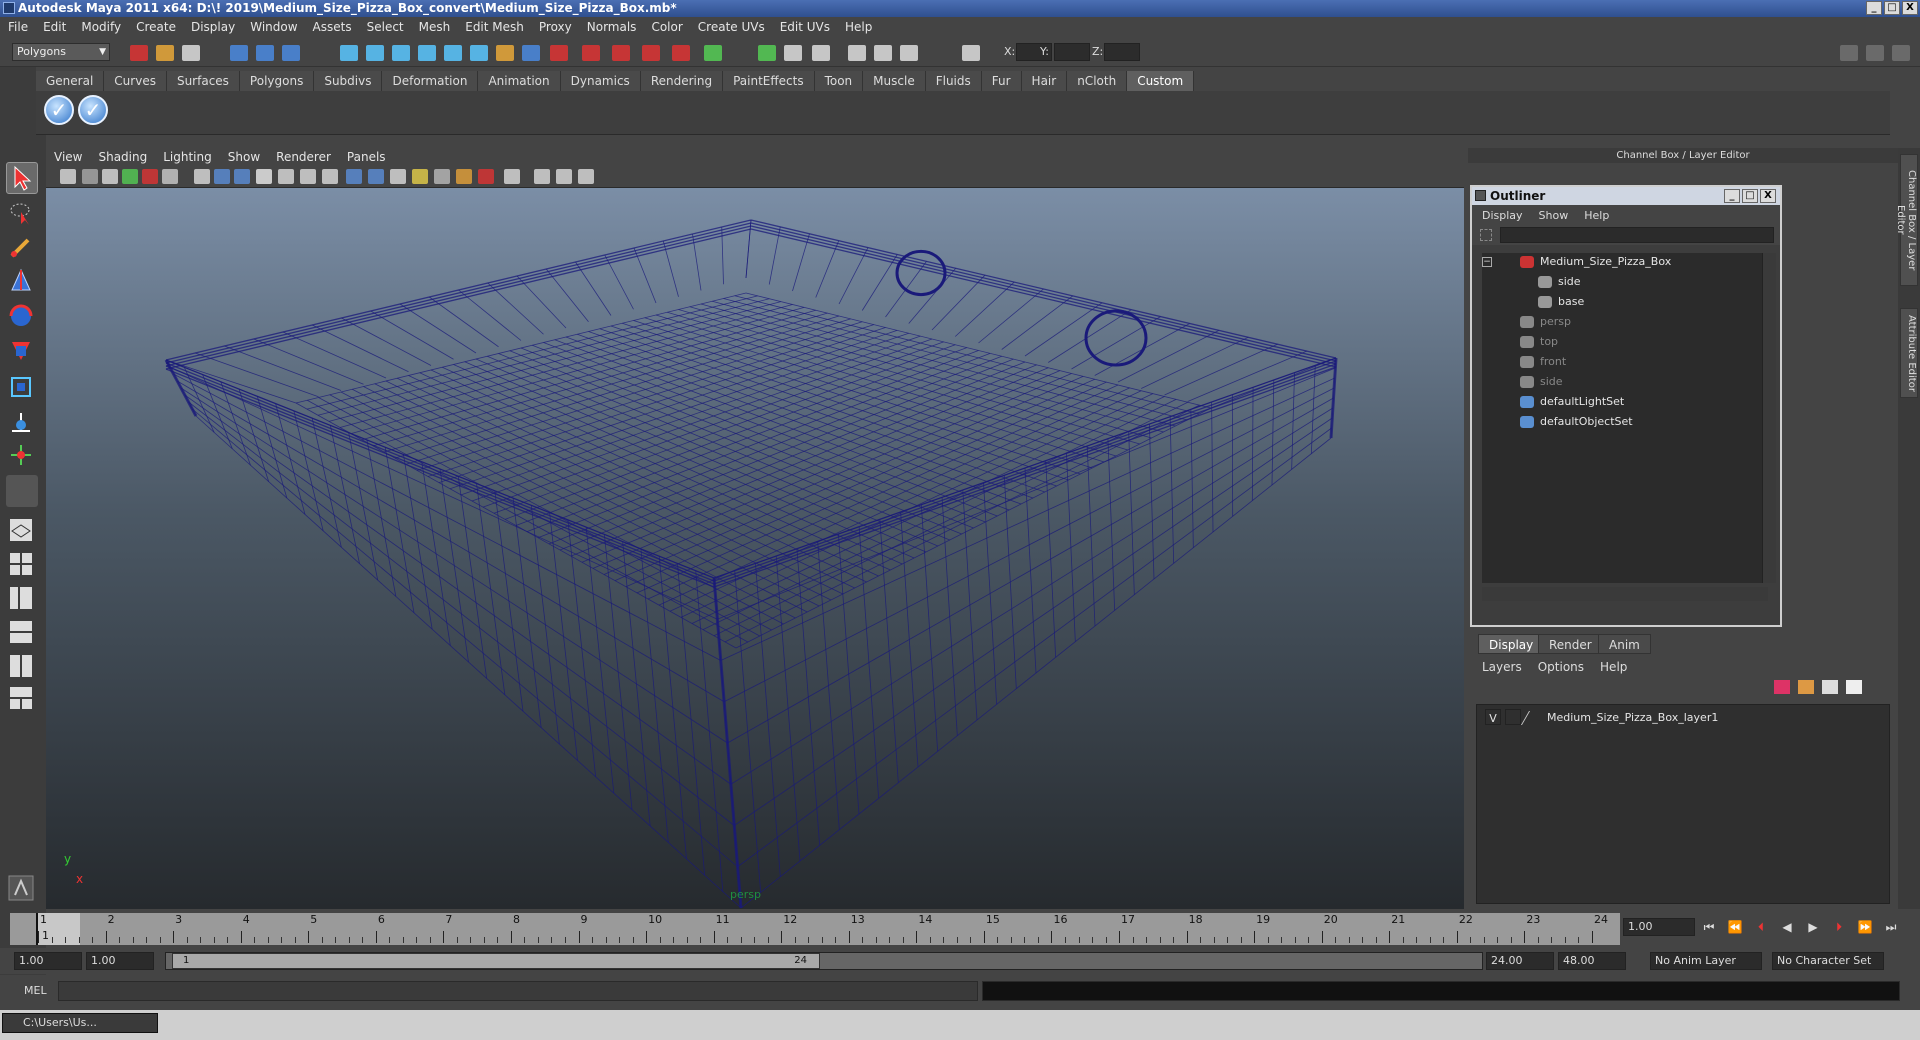 This screenshot has width=1920, height=1040. What do you see at coordinates (555, 27) in the screenshot?
I see `menu-proxy: Proxy` at bounding box center [555, 27].